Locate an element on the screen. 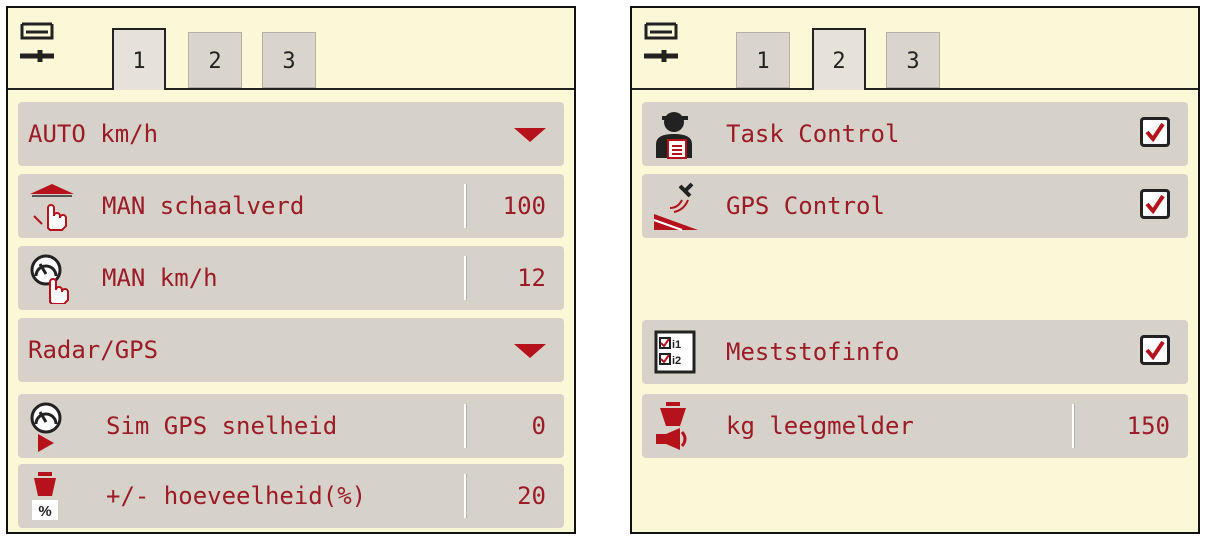 The width and height of the screenshot is (1208, 536). auto-speed-dropdown: AUTO km/h is located at coordinates (291, 134).